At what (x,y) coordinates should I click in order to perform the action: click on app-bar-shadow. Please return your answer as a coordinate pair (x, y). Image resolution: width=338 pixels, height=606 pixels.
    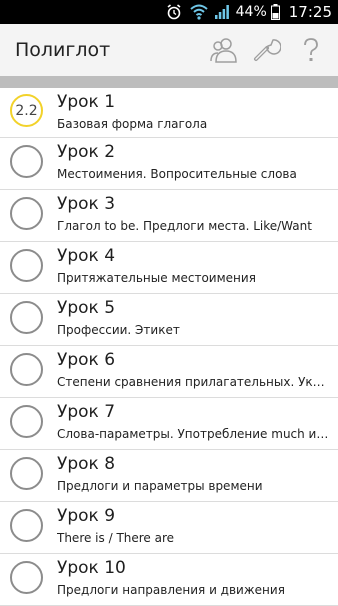
    Looking at the image, I should click on (169, 82).